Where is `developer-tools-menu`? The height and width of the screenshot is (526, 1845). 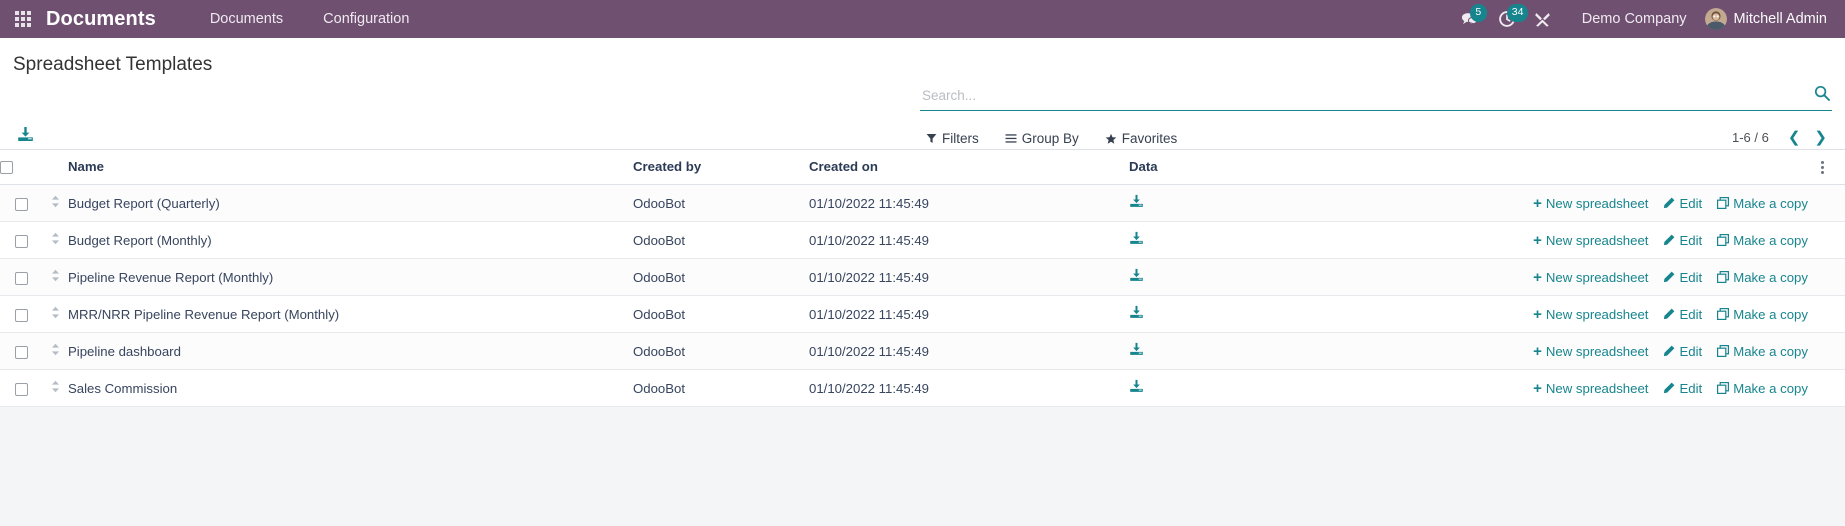 developer-tools-menu is located at coordinates (1542, 19).